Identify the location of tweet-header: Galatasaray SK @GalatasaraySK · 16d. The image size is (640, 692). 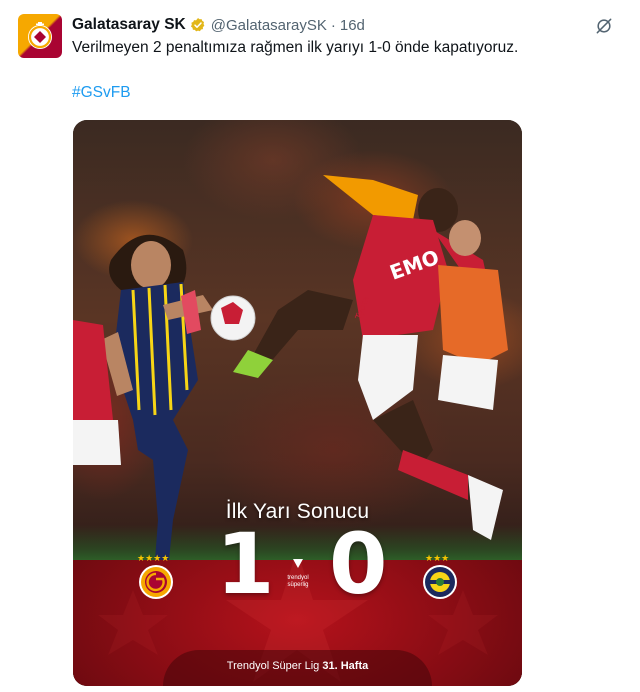
(218, 25).